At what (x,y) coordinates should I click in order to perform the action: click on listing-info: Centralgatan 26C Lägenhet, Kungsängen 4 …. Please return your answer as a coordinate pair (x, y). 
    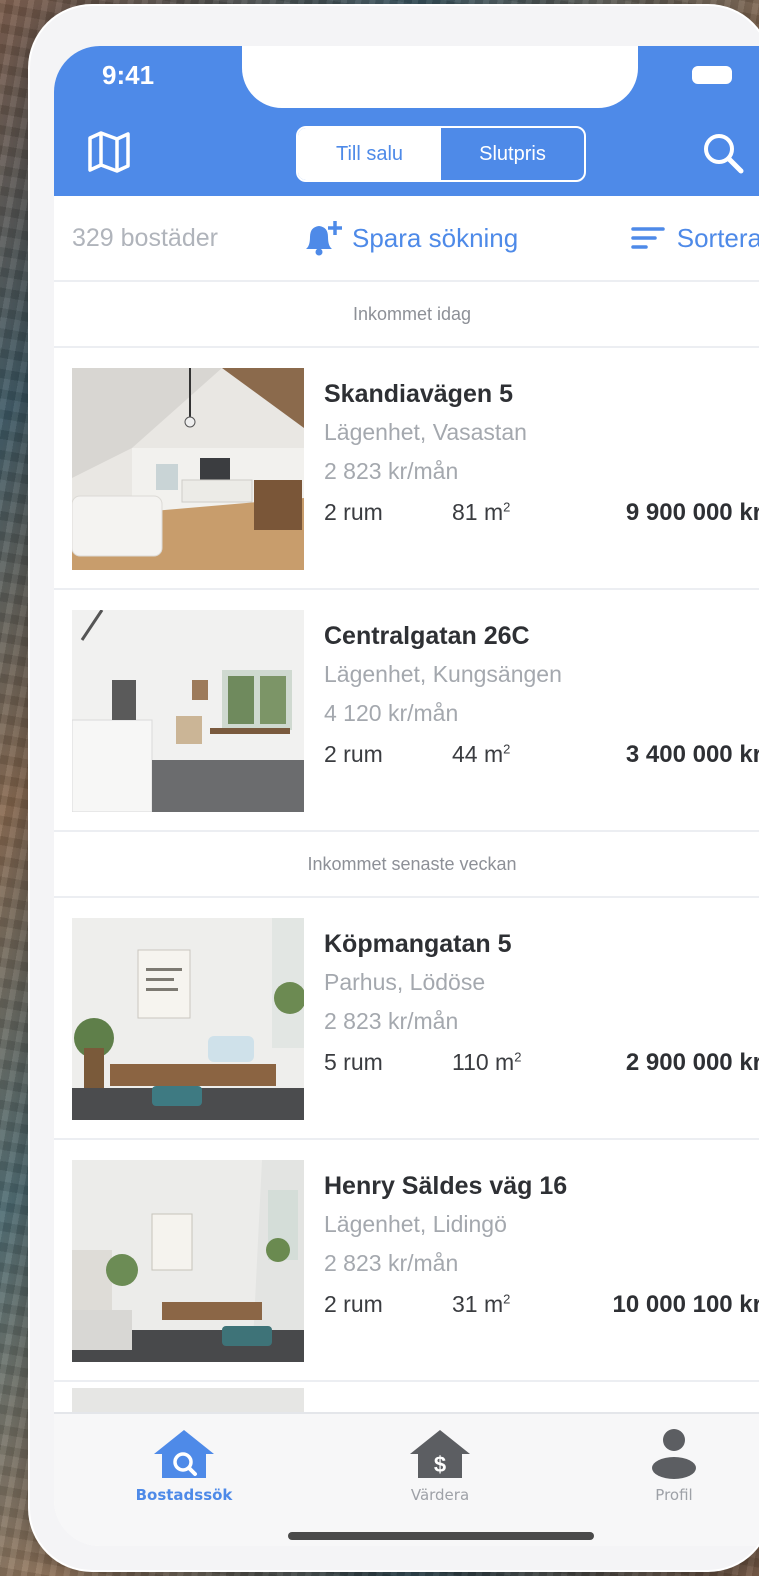
    Looking at the image, I should click on (541, 697).